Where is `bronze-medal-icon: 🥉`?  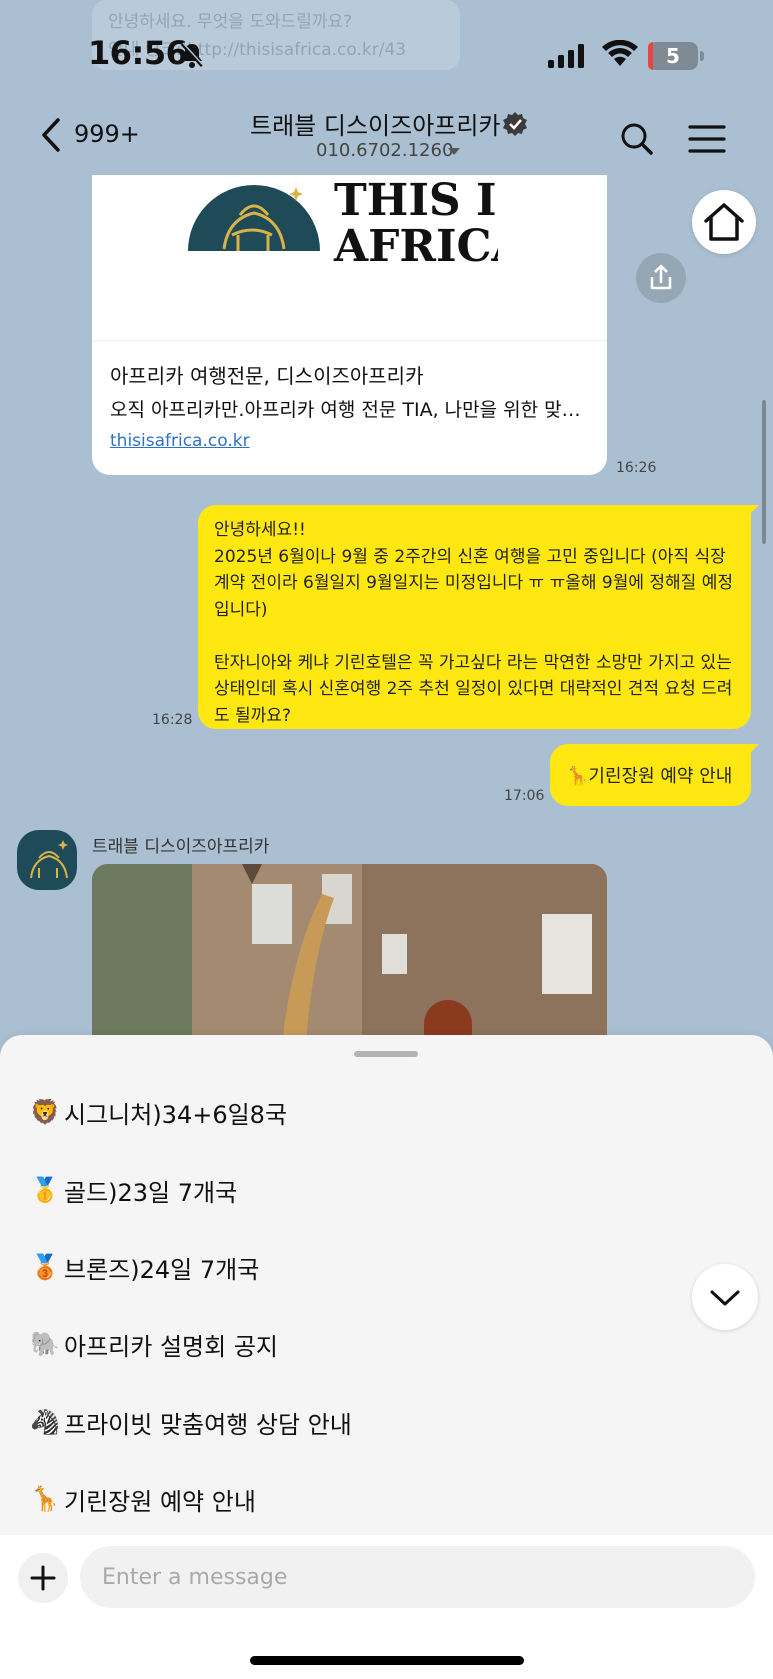
bronze-medal-icon: 🥉 is located at coordinates (45, 1267).